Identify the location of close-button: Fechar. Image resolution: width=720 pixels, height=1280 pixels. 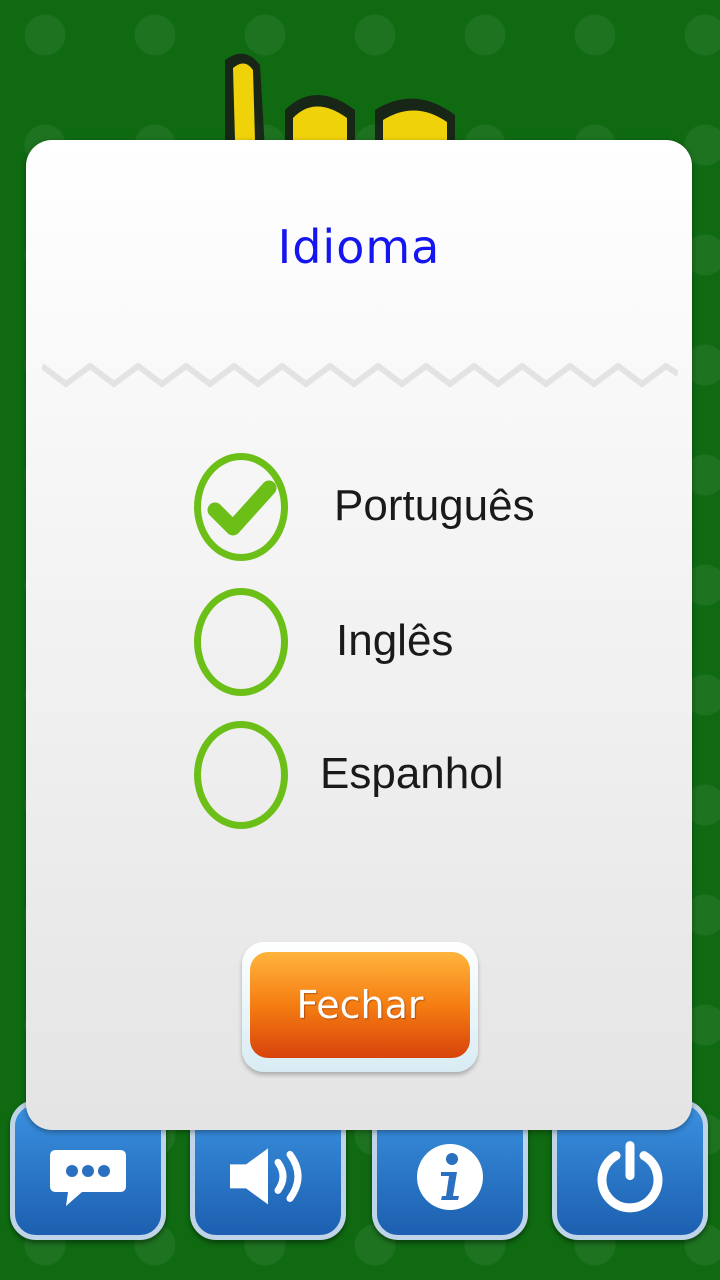
(360, 1005).